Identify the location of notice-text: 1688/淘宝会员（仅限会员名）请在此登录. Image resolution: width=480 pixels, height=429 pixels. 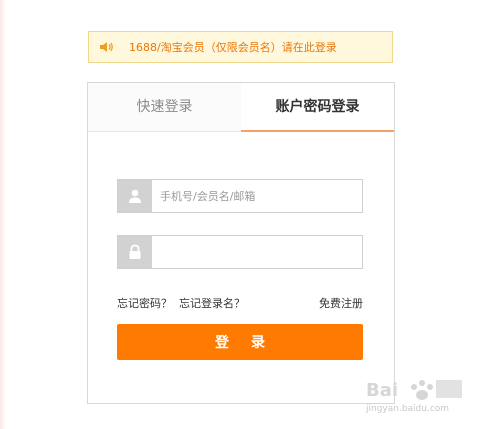
(233, 47).